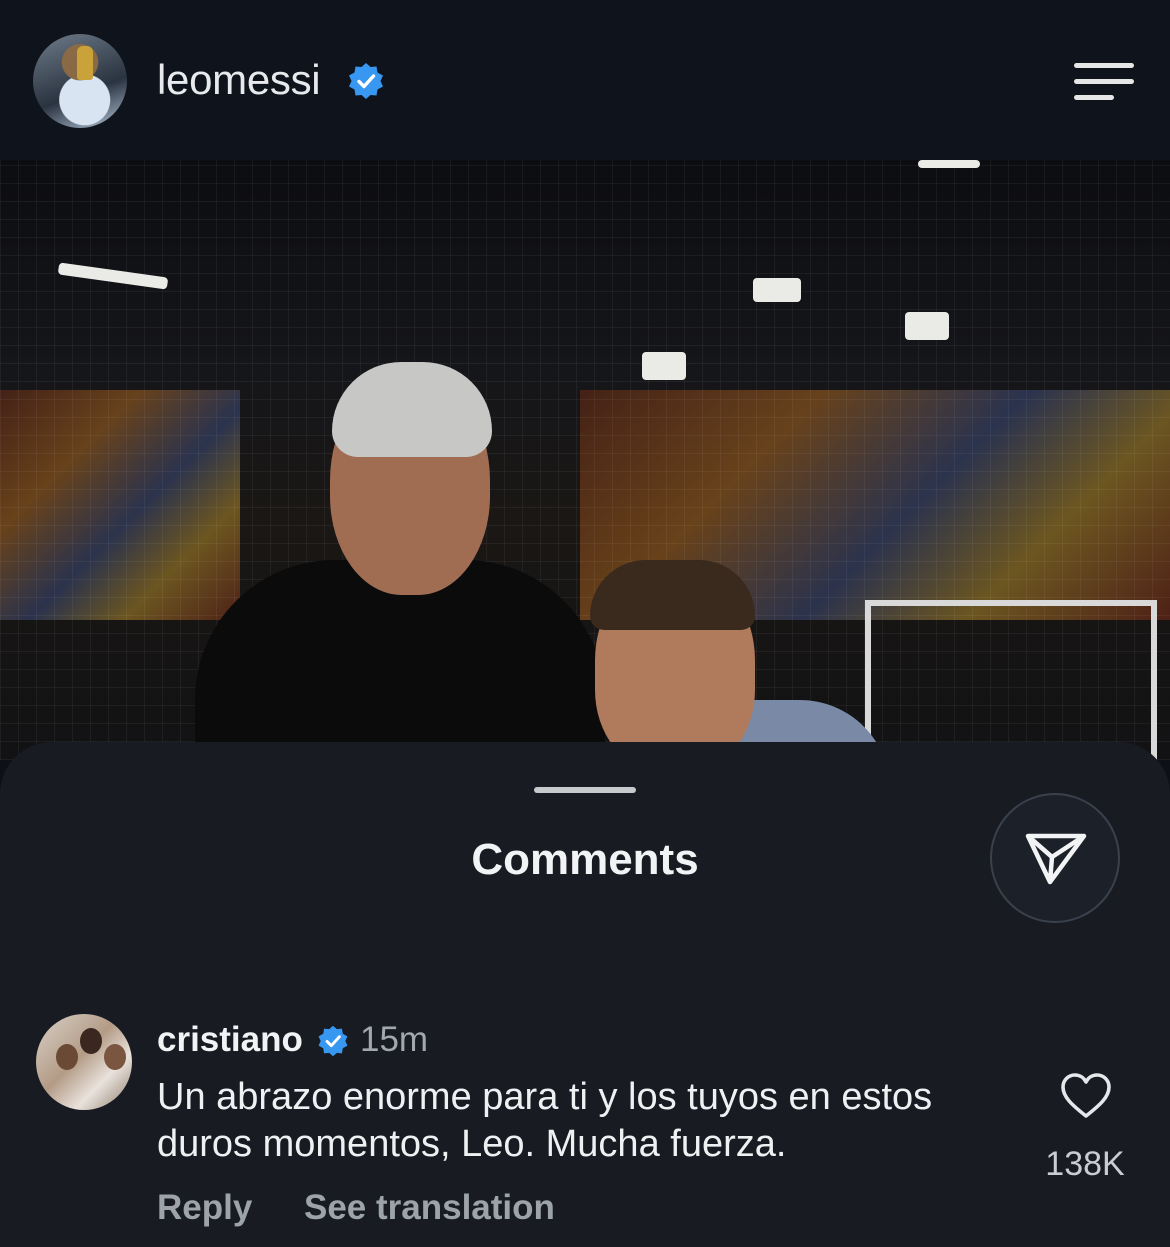 The width and height of the screenshot is (1170, 1247). Describe the element at coordinates (1011, 680) in the screenshot. I see `soccer-goal` at that location.